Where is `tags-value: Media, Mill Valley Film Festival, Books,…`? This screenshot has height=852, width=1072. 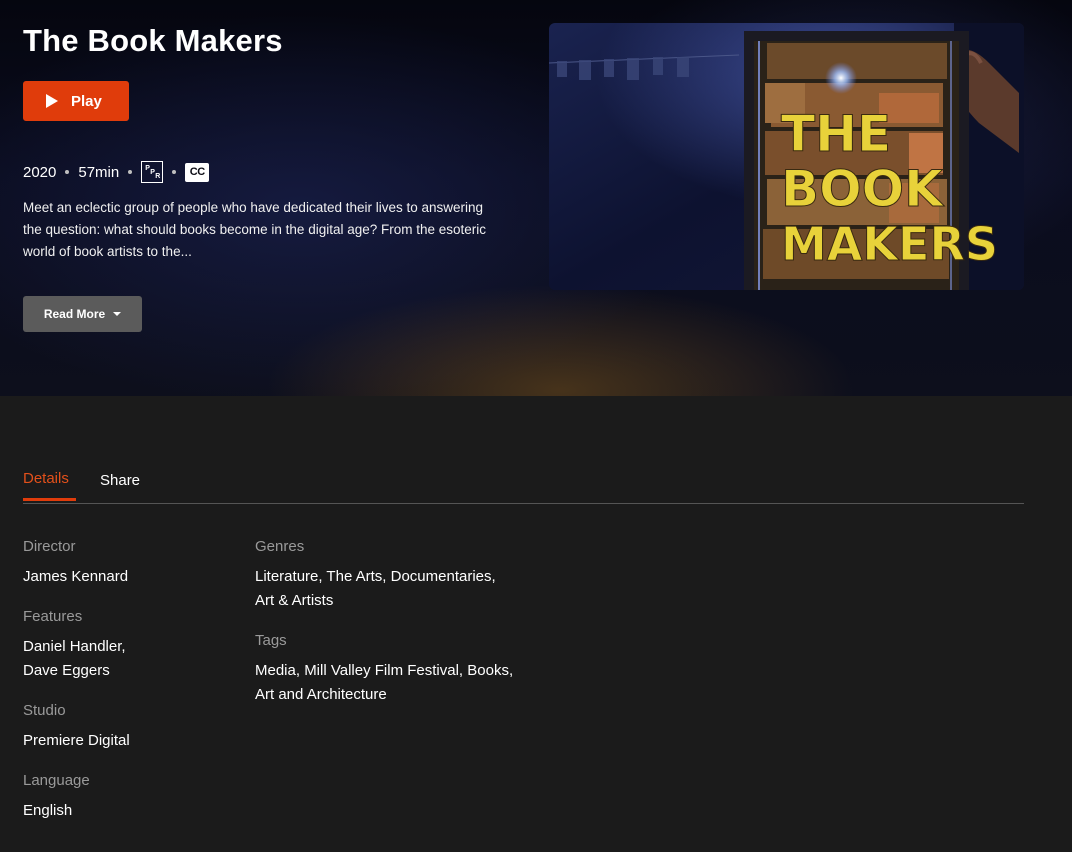
tags-value: Media, Mill Valley Film Festival, Books,… is located at coordinates (410, 683).